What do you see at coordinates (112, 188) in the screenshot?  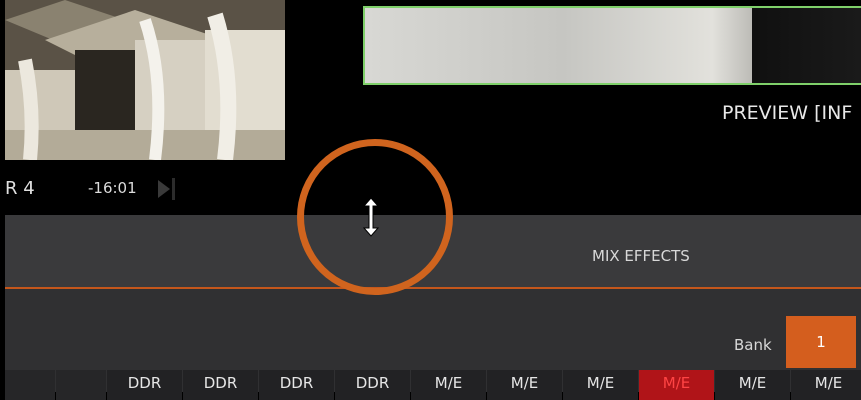 I see `ddr-time-remaining: -16:01` at bounding box center [112, 188].